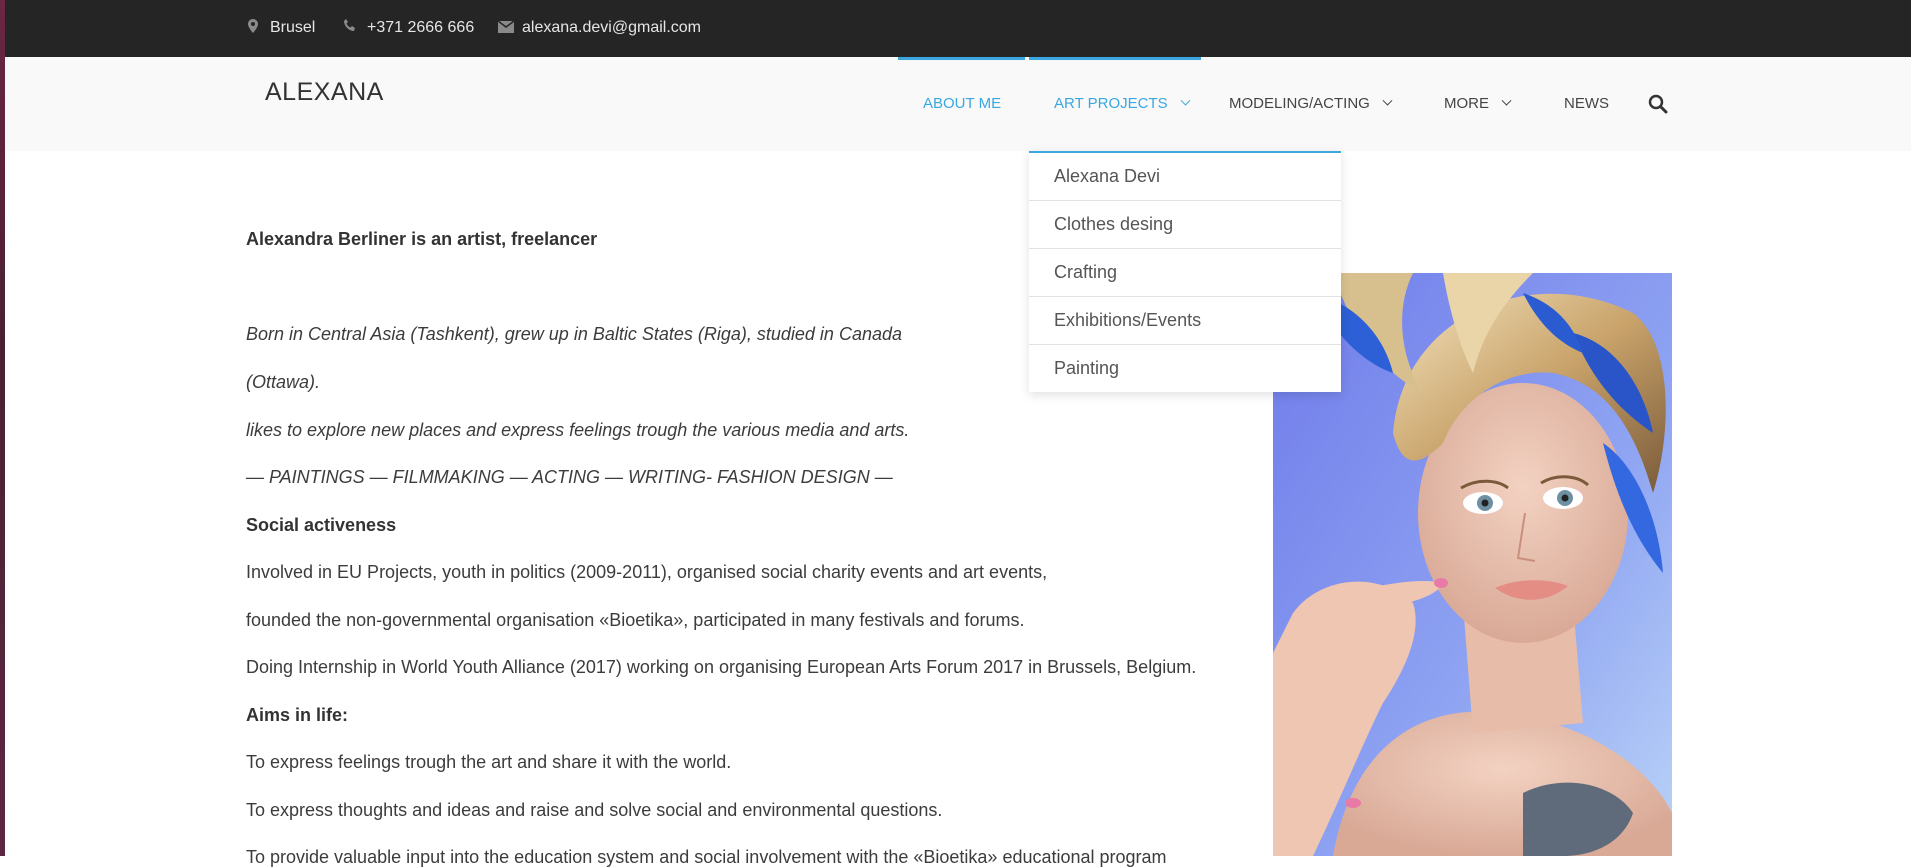 Image resolution: width=1911 pixels, height=868 pixels. I want to click on nav-modeling-acting: MODELING/ACTING, so click(1311, 103).